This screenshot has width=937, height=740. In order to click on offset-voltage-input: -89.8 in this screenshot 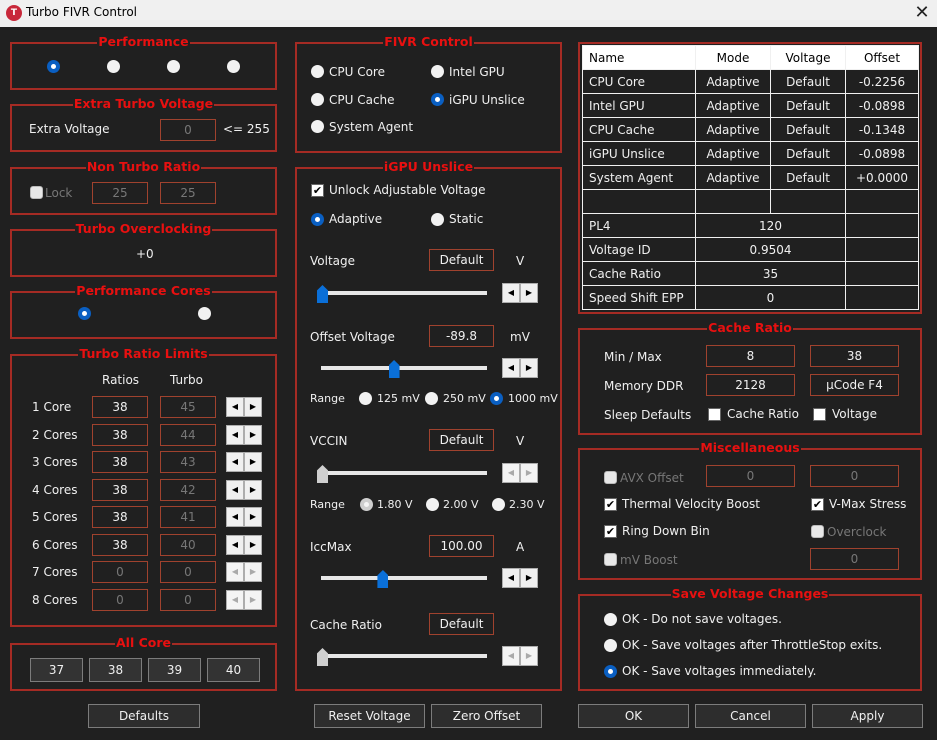, I will do `click(461, 336)`.